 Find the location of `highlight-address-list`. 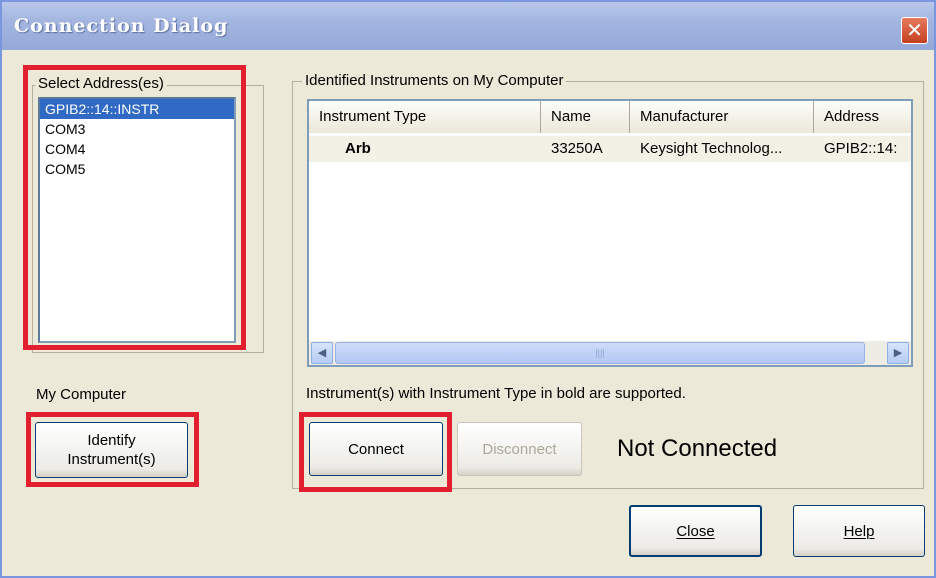

highlight-address-list is located at coordinates (134, 207).